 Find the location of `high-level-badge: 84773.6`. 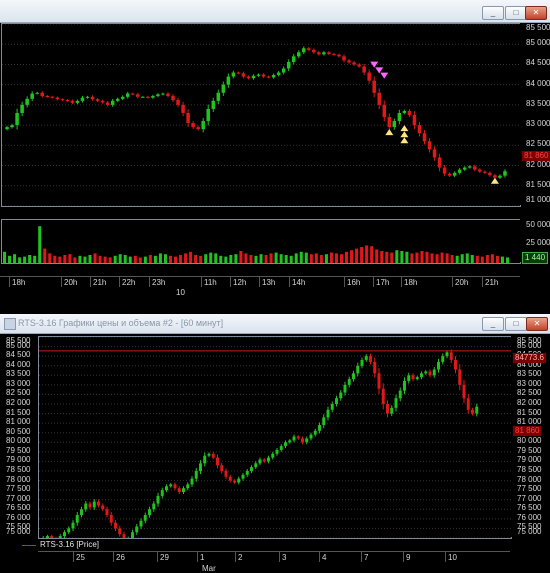

high-level-badge: 84773.6 is located at coordinates (529, 358).